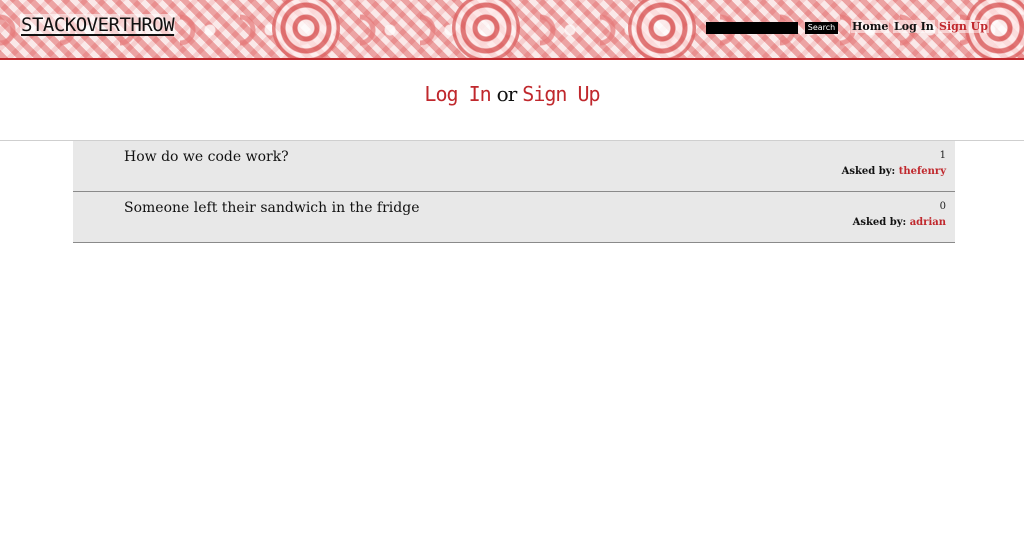  Describe the element at coordinates (561, 94) in the screenshot. I see `signup-link: Sign Up` at that location.